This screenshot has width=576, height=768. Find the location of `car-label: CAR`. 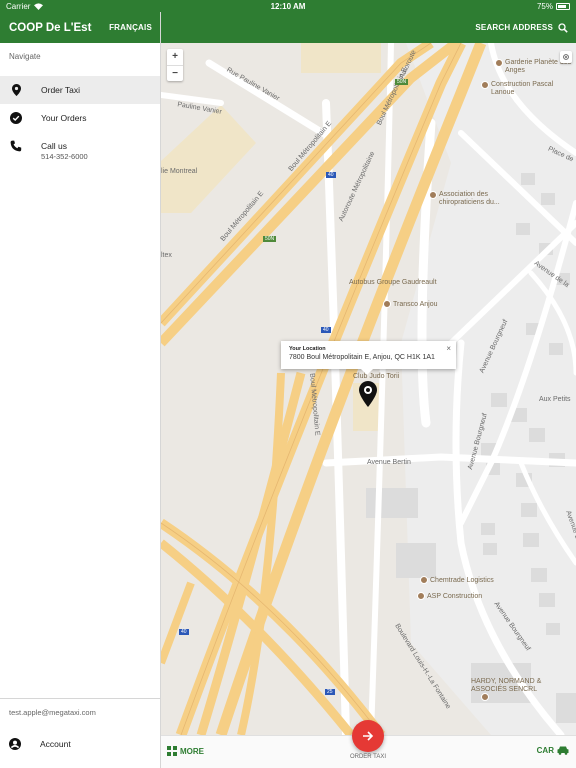

car-label: CAR is located at coordinates (545, 750).